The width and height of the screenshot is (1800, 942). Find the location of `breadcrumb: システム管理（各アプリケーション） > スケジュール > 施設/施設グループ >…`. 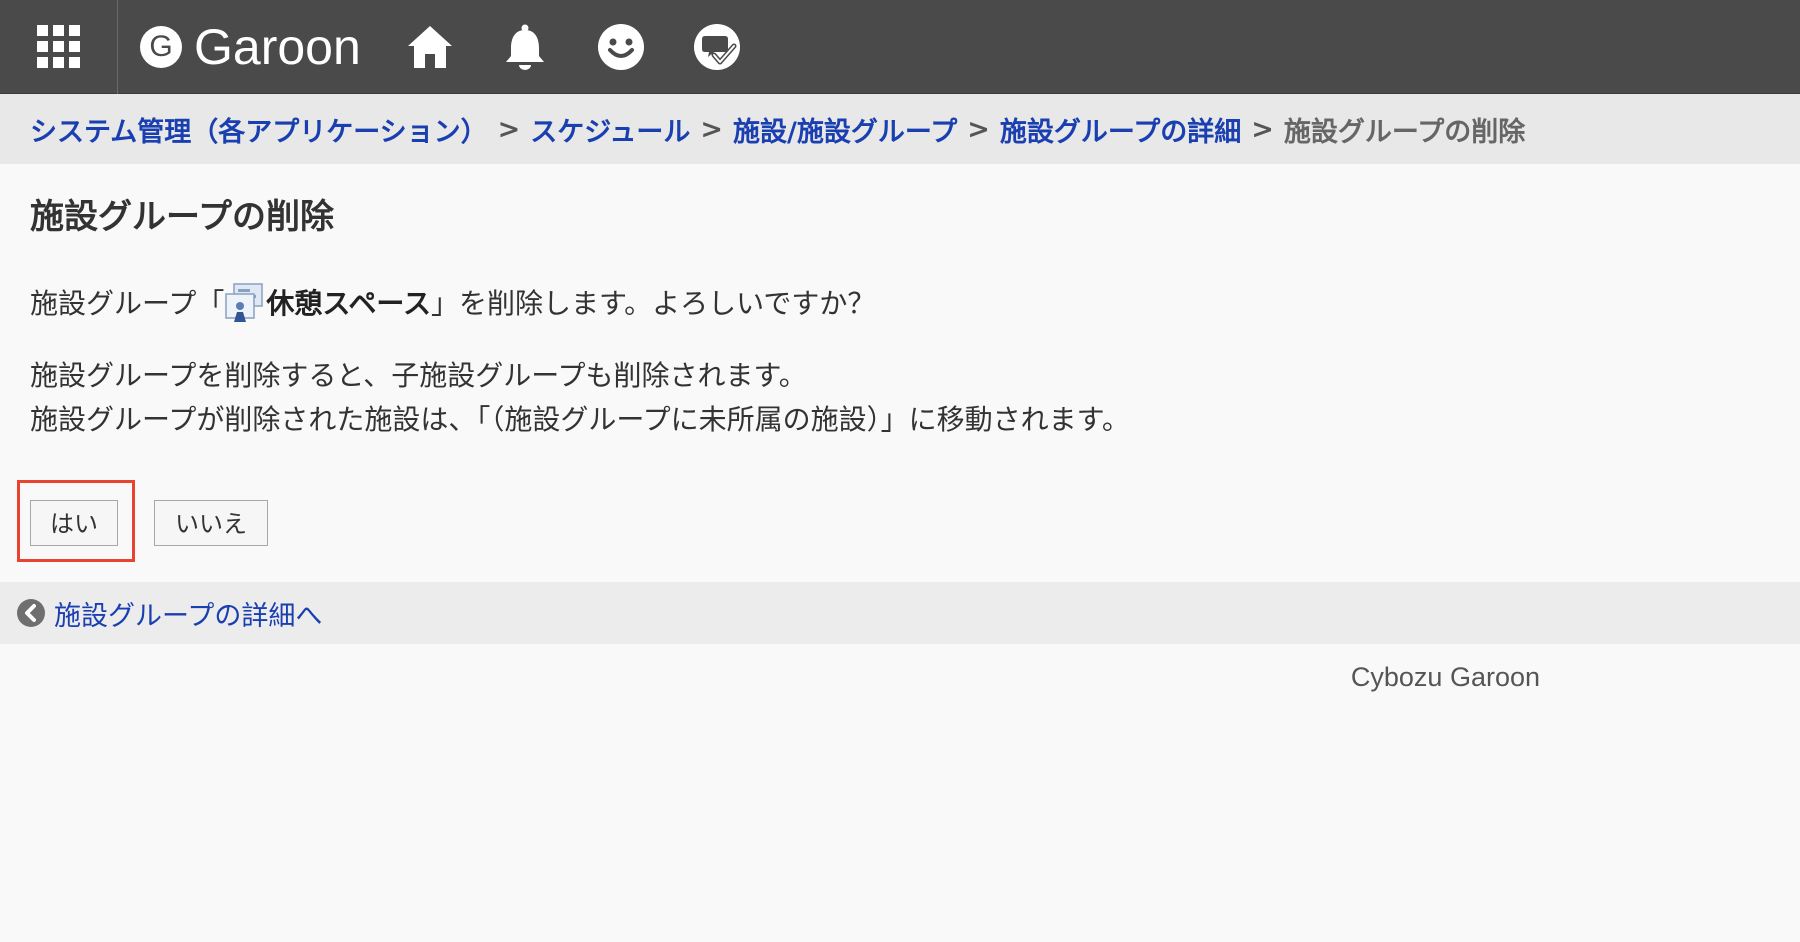

breadcrumb: システム管理（各アプリケーション） > スケジュール > 施設/施設グループ >… is located at coordinates (900, 129).